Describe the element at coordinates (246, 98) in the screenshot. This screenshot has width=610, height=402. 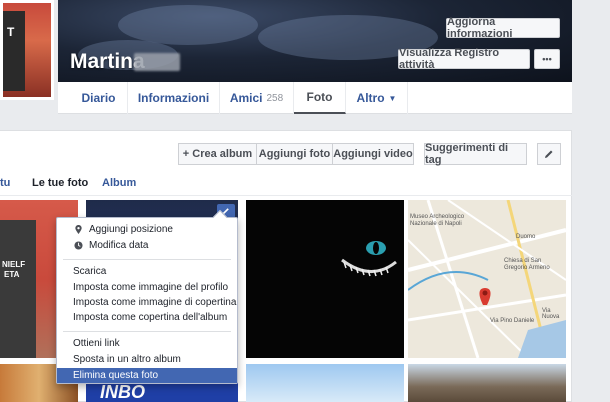
I see `tab-label: Amici` at that location.